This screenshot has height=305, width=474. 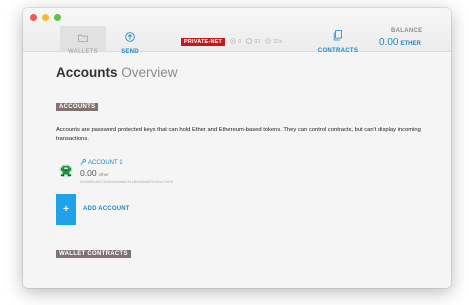 What do you see at coordinates (66, 171) in the screenshot?
I see `account-identicon` at bounding box center [66, 171].